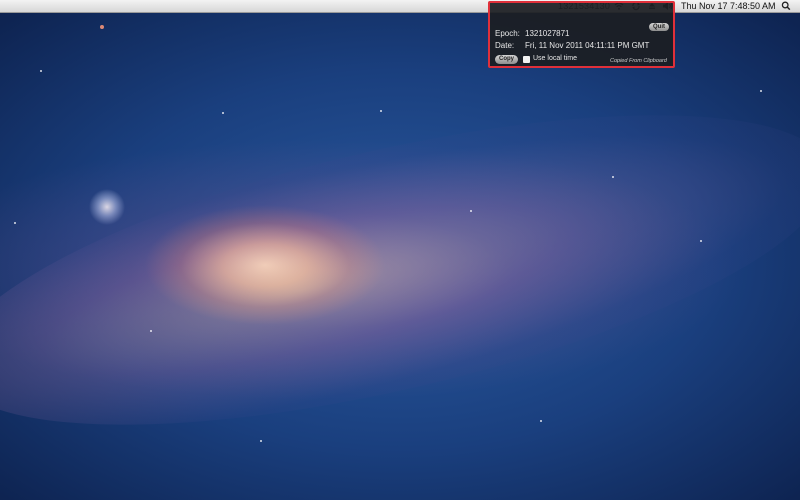 The image size is (800, 500). What do you see at coordinates (400, 6) in the screenshot?
I see `menu-bar: 1321534130` at bounding box center [400, 6].